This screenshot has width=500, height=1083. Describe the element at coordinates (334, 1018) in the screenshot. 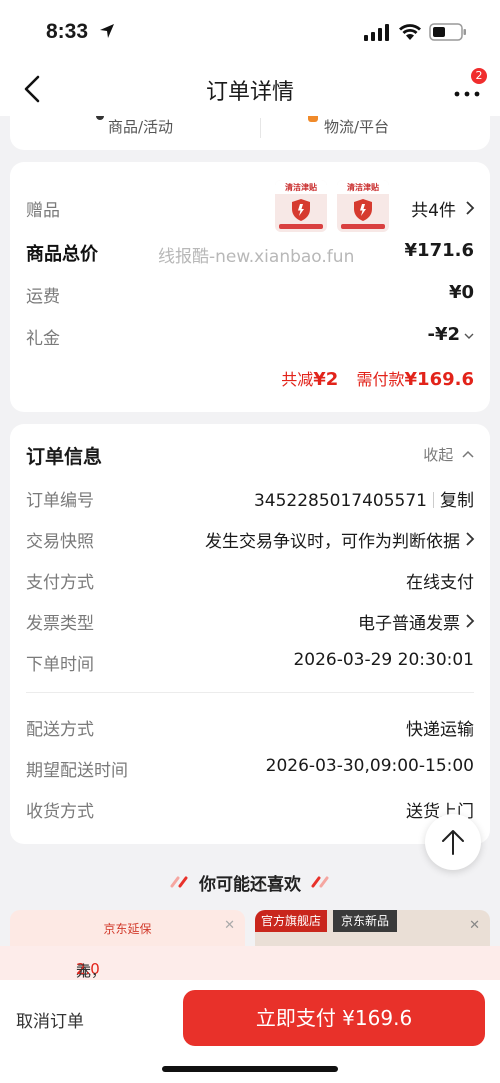

I see `pay-now-button: 立即支付 ¥169.6` at that location.